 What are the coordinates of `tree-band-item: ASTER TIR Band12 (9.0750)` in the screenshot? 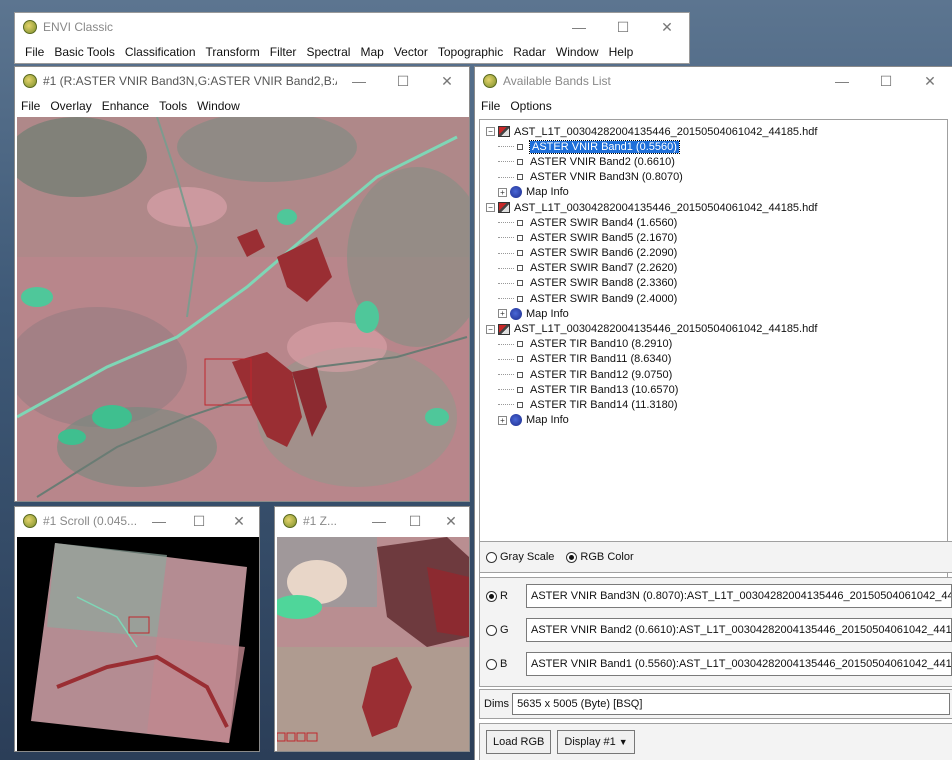 It's located at (716, 374).